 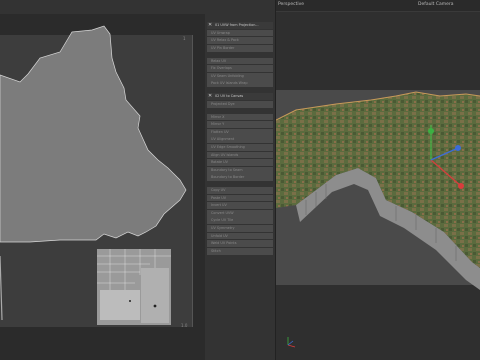 What do you see at coordinates (240, 221) in the screenshot?
I see `operation-item: Cycle UV Tile` at bounding box center [240, 221].